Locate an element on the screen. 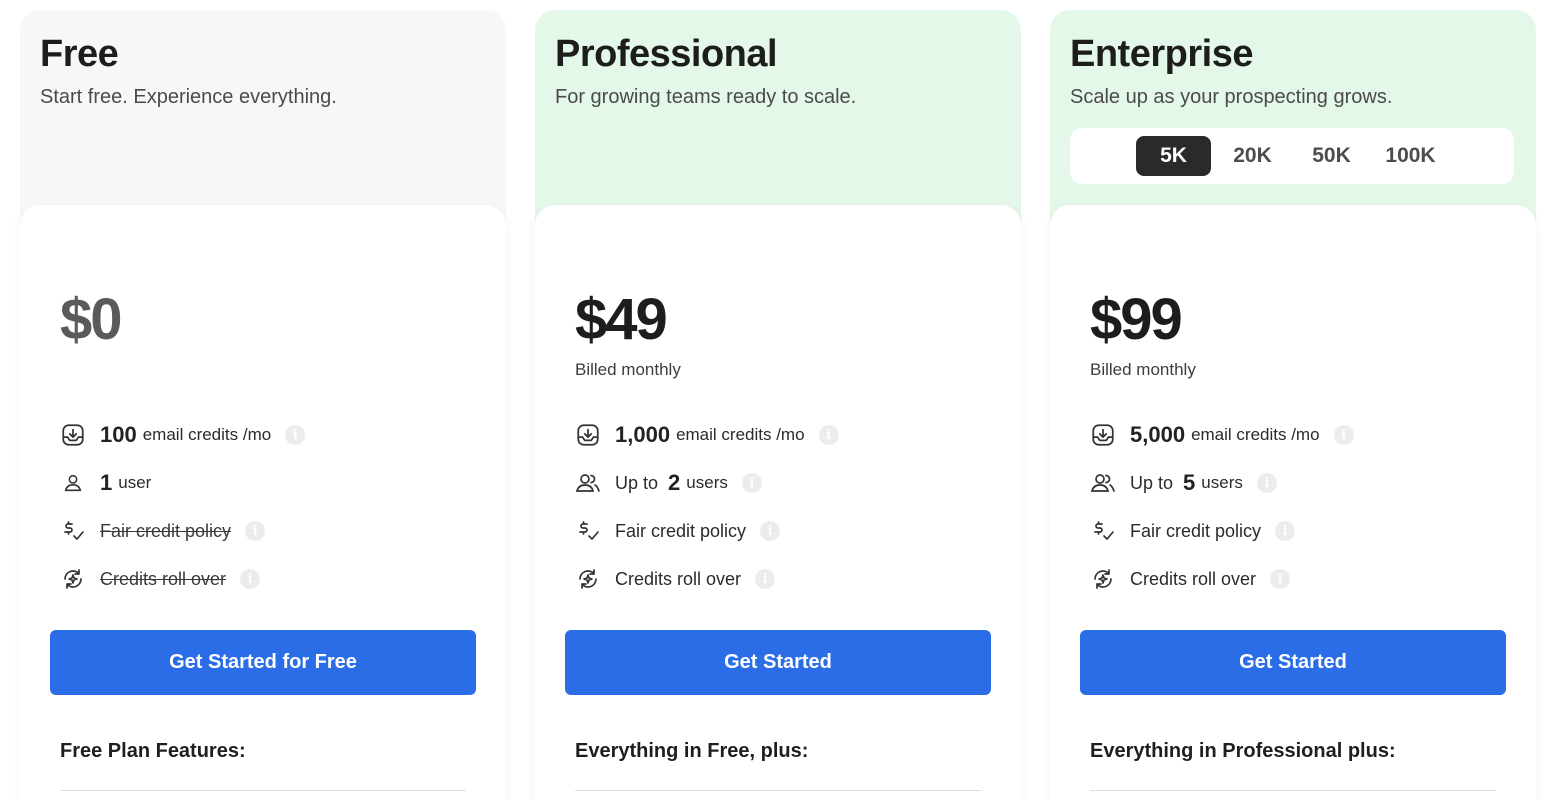 This screenshot has width=1547, height=800. feature-users: Up to 2 users i is located at coordinates (783, 483).